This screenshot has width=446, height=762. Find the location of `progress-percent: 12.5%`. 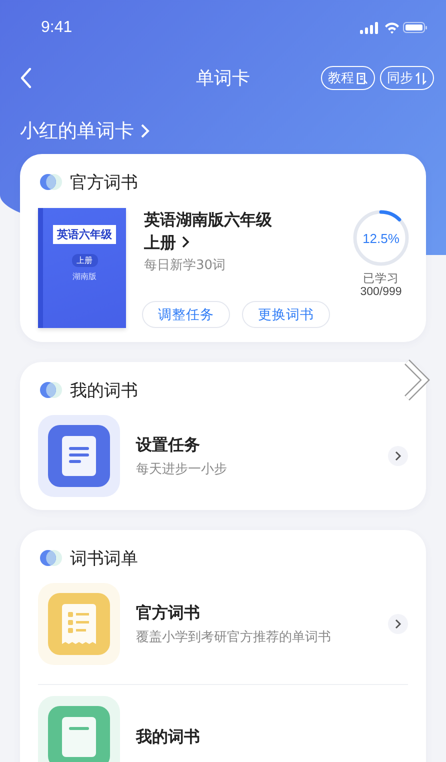

progress-percent: 12.5% is located at coordinates (381, 238).